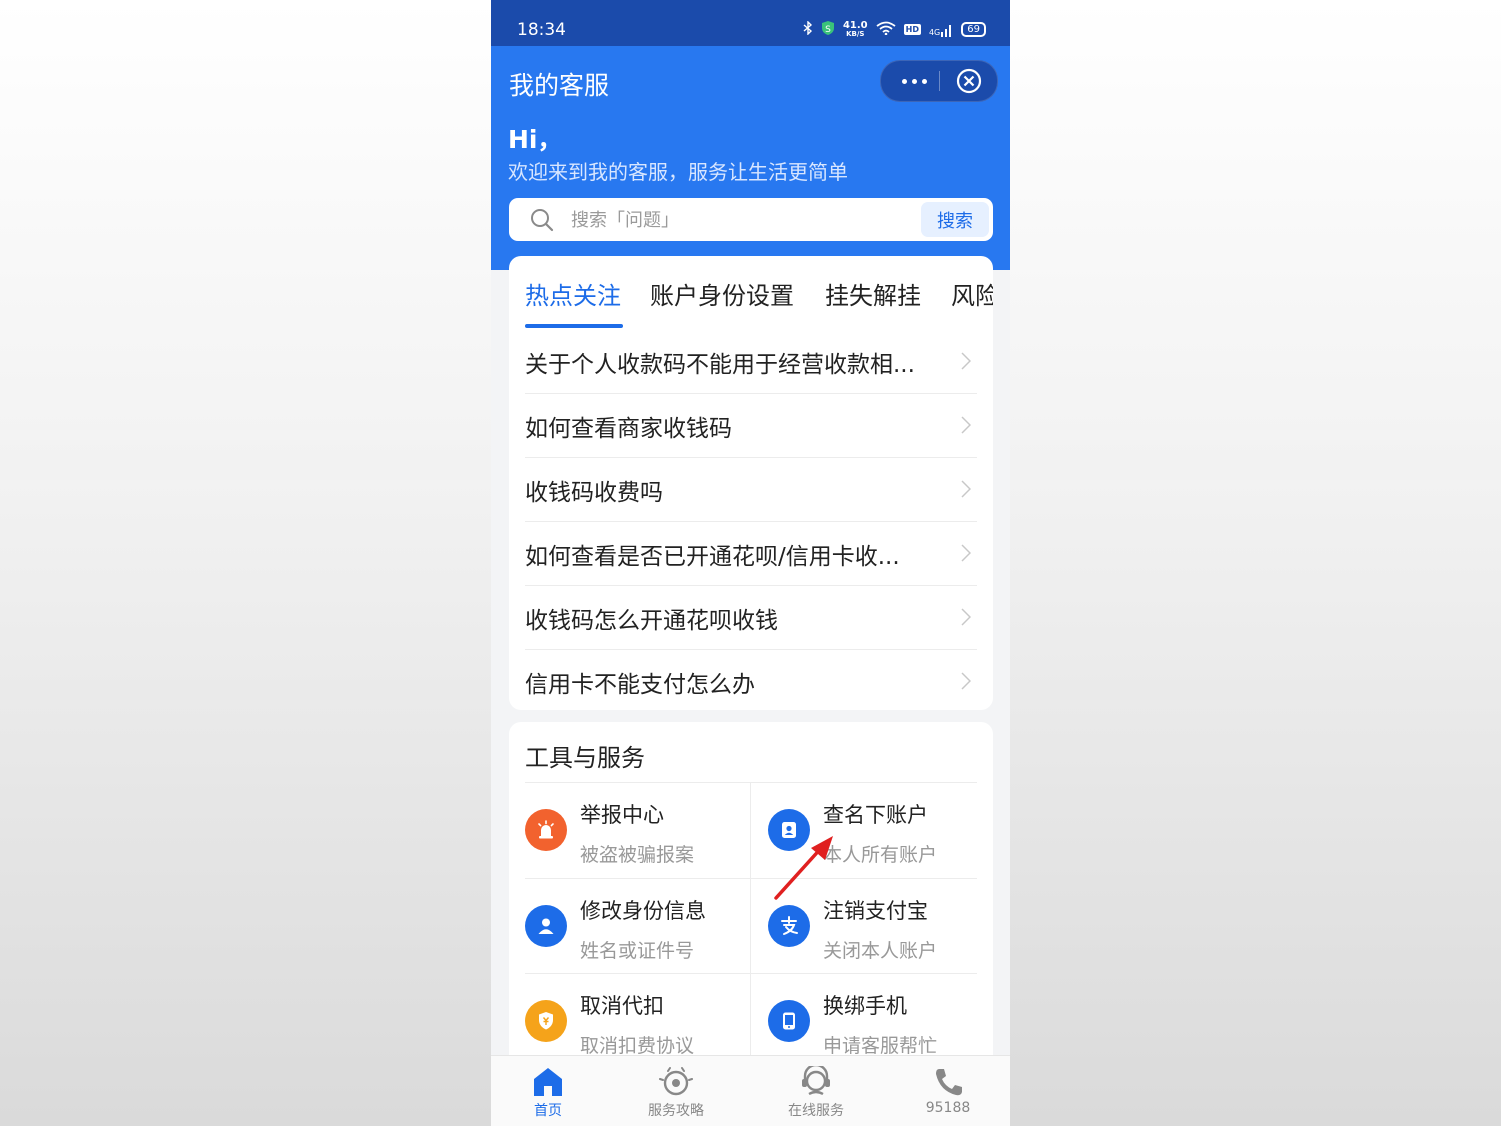  Describe the element at coordinates (873, 293) in the screenshot. I see `tab-report-loss: 挂失解挂` at that location.